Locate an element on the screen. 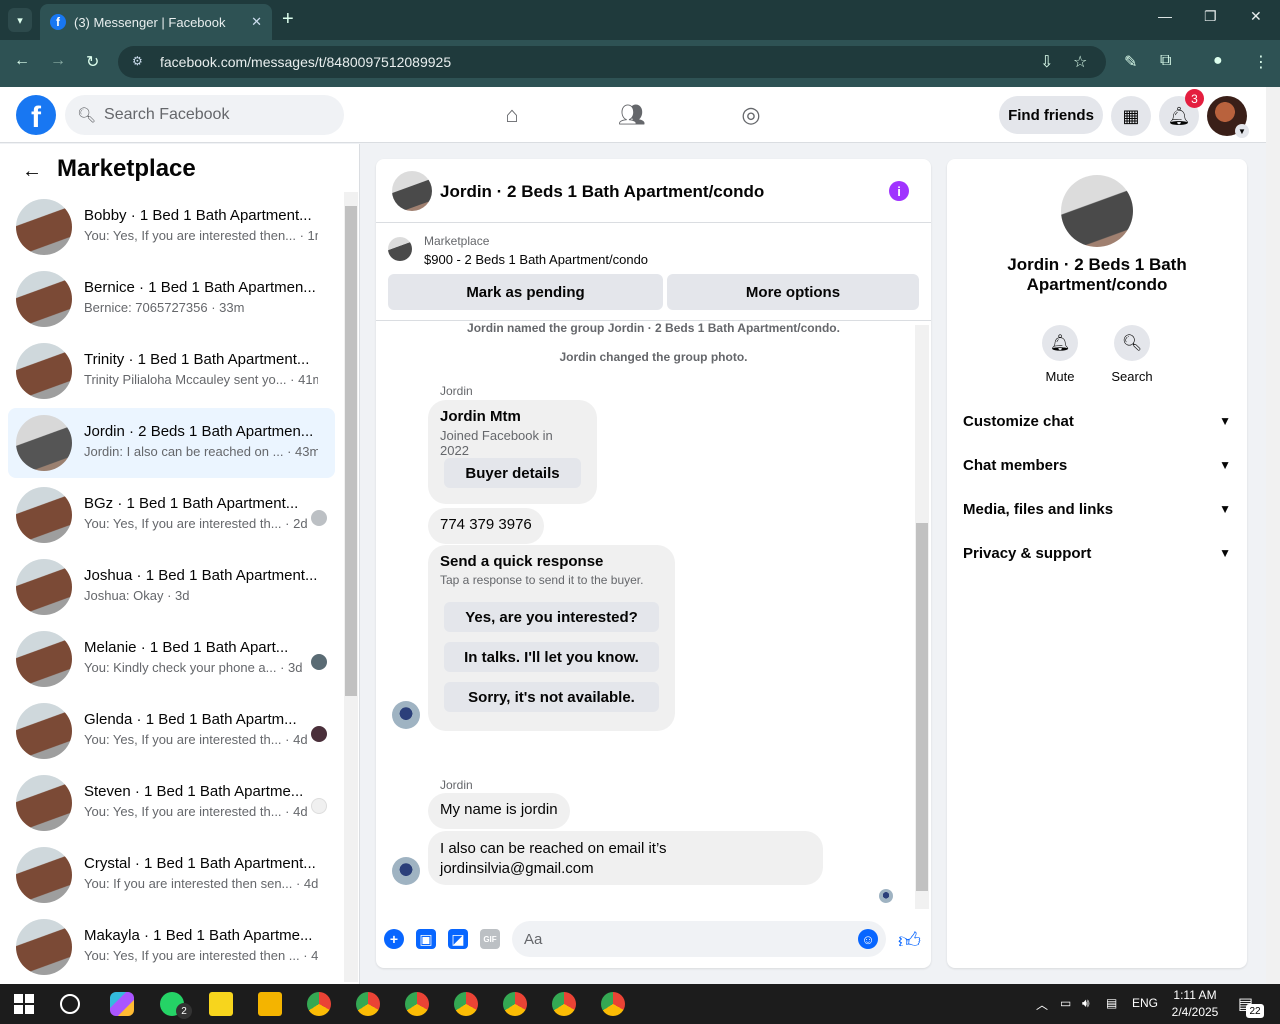 Image resolution: width=1280 pixels, height=1024 pixels. message-input: Aa is located at coordinates (699, 939).